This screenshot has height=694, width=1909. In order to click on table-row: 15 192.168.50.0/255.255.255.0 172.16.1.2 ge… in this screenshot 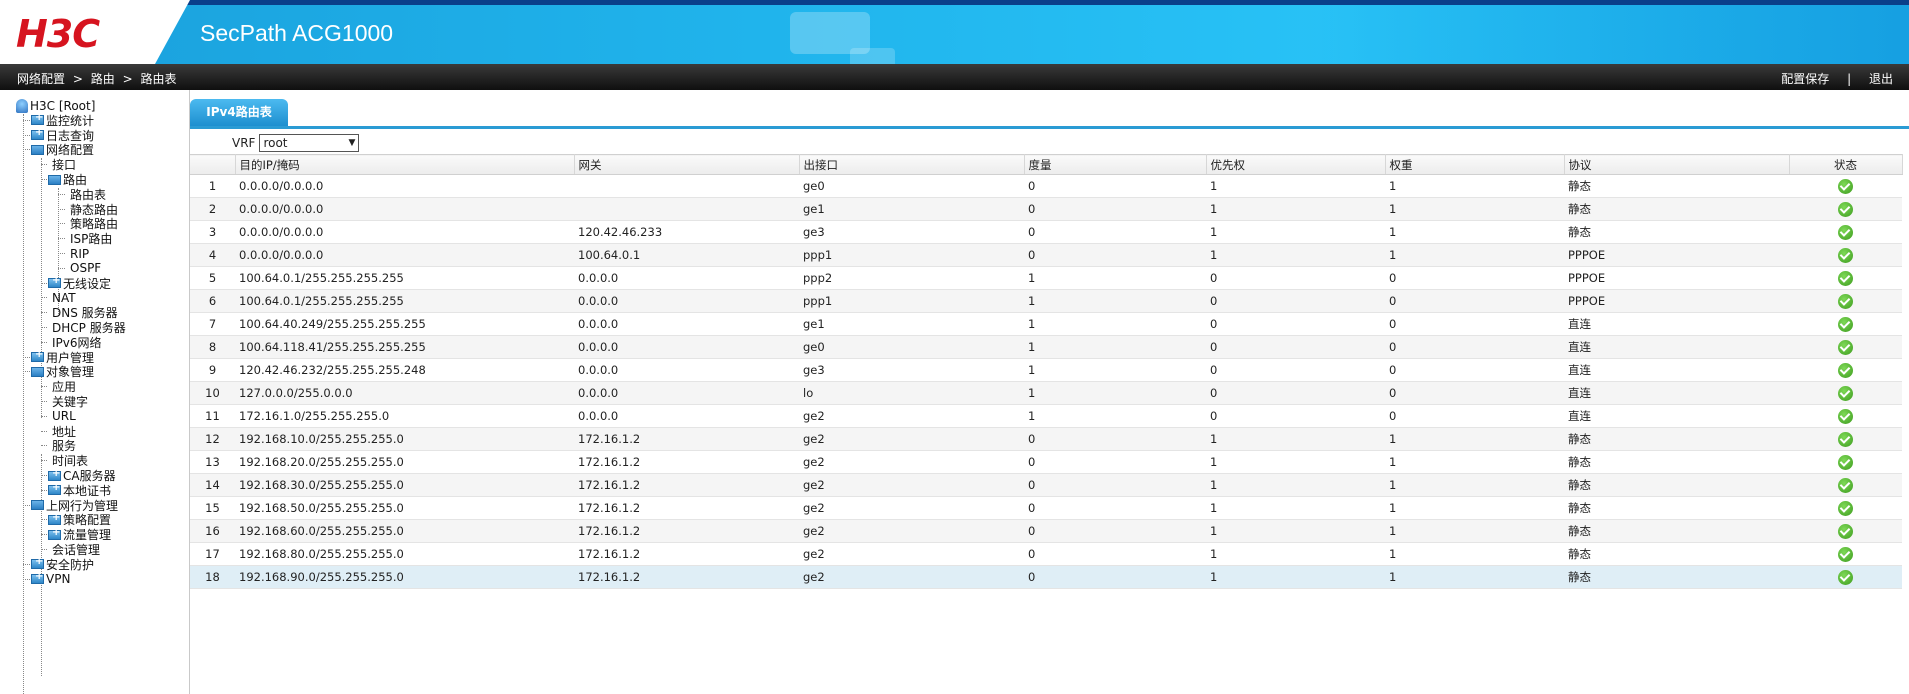, I will do `click(1046, 508)`.